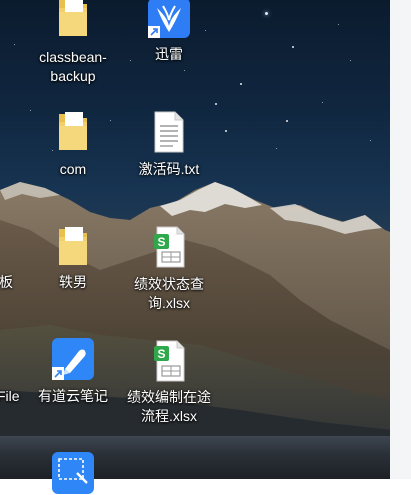 This screenshot has height=495, width=411. What do you see at coordinates (73, 169) in the screenshot?
I see `desktop-icon-label: com` at bounding box center [73, 169].